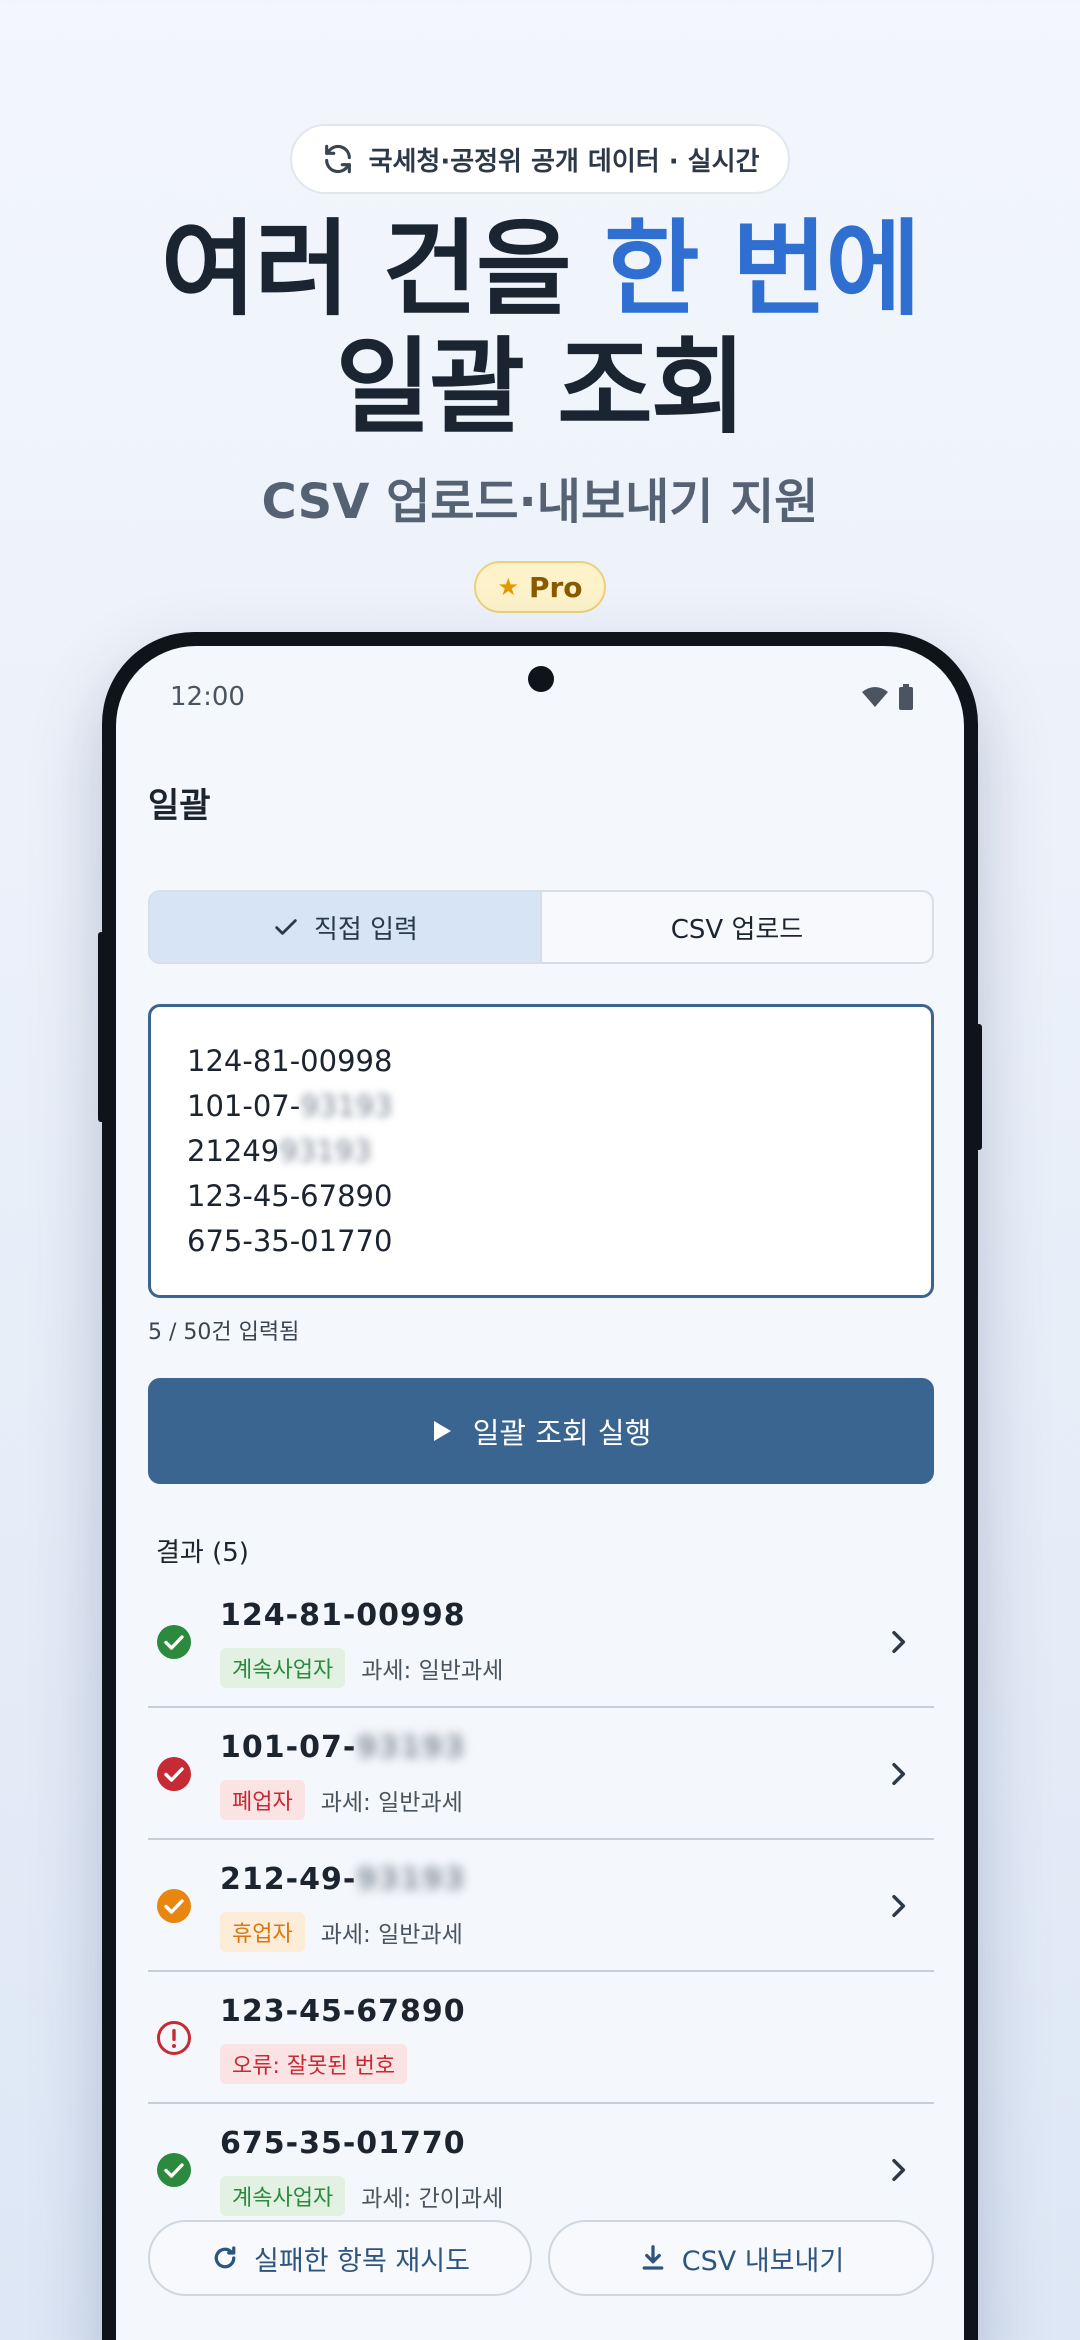 The image size is (1080, 2340). What do you see at coordinates (541, 1061) in the screenshot?
I see `input-line: 124-81-00998` at bounding box center [541, 1061].